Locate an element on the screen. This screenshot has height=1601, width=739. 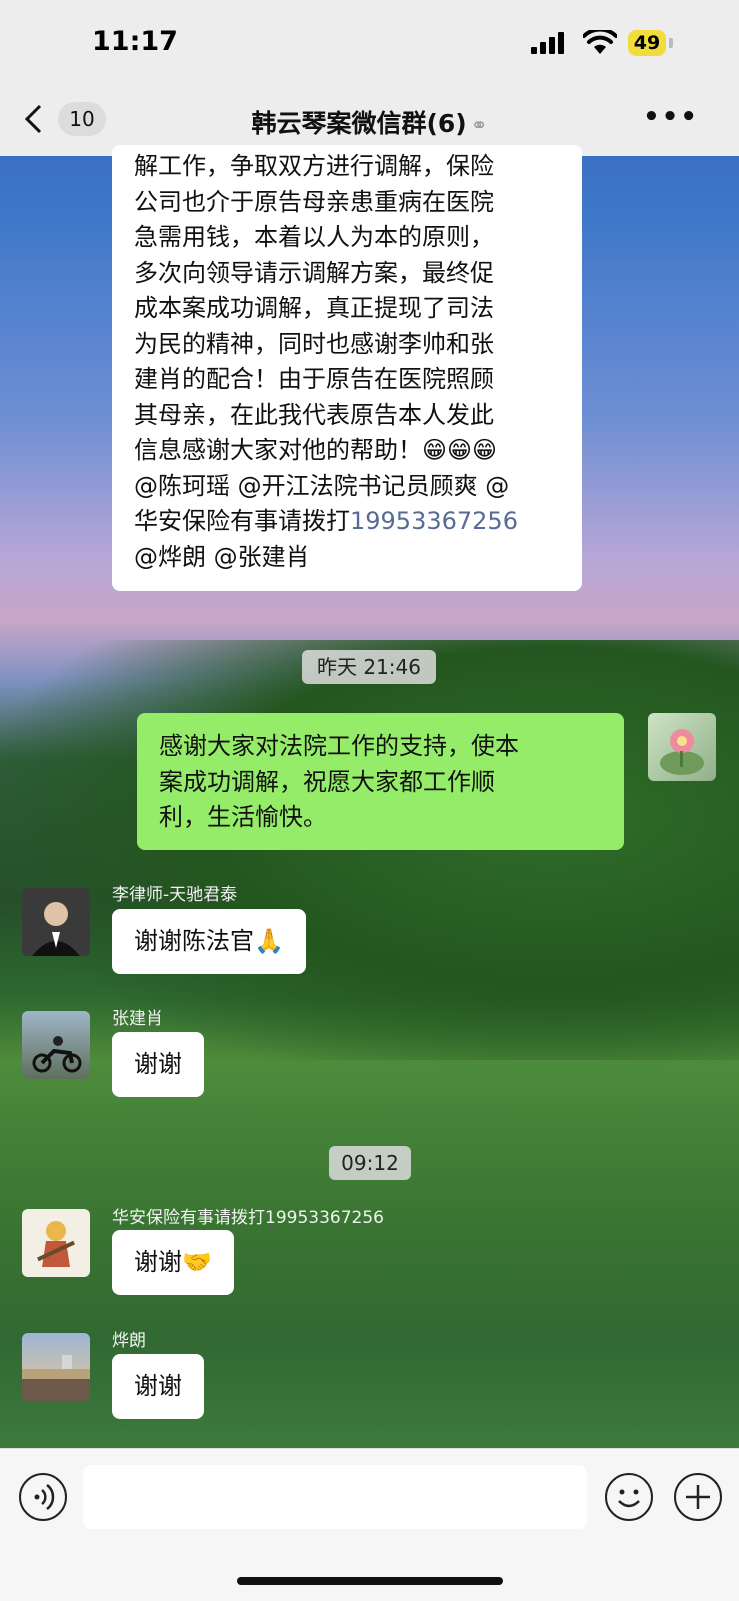
message-line: 信息感谢大家对他的帮助！😁😁😁 is located at coordinates (316, 450).